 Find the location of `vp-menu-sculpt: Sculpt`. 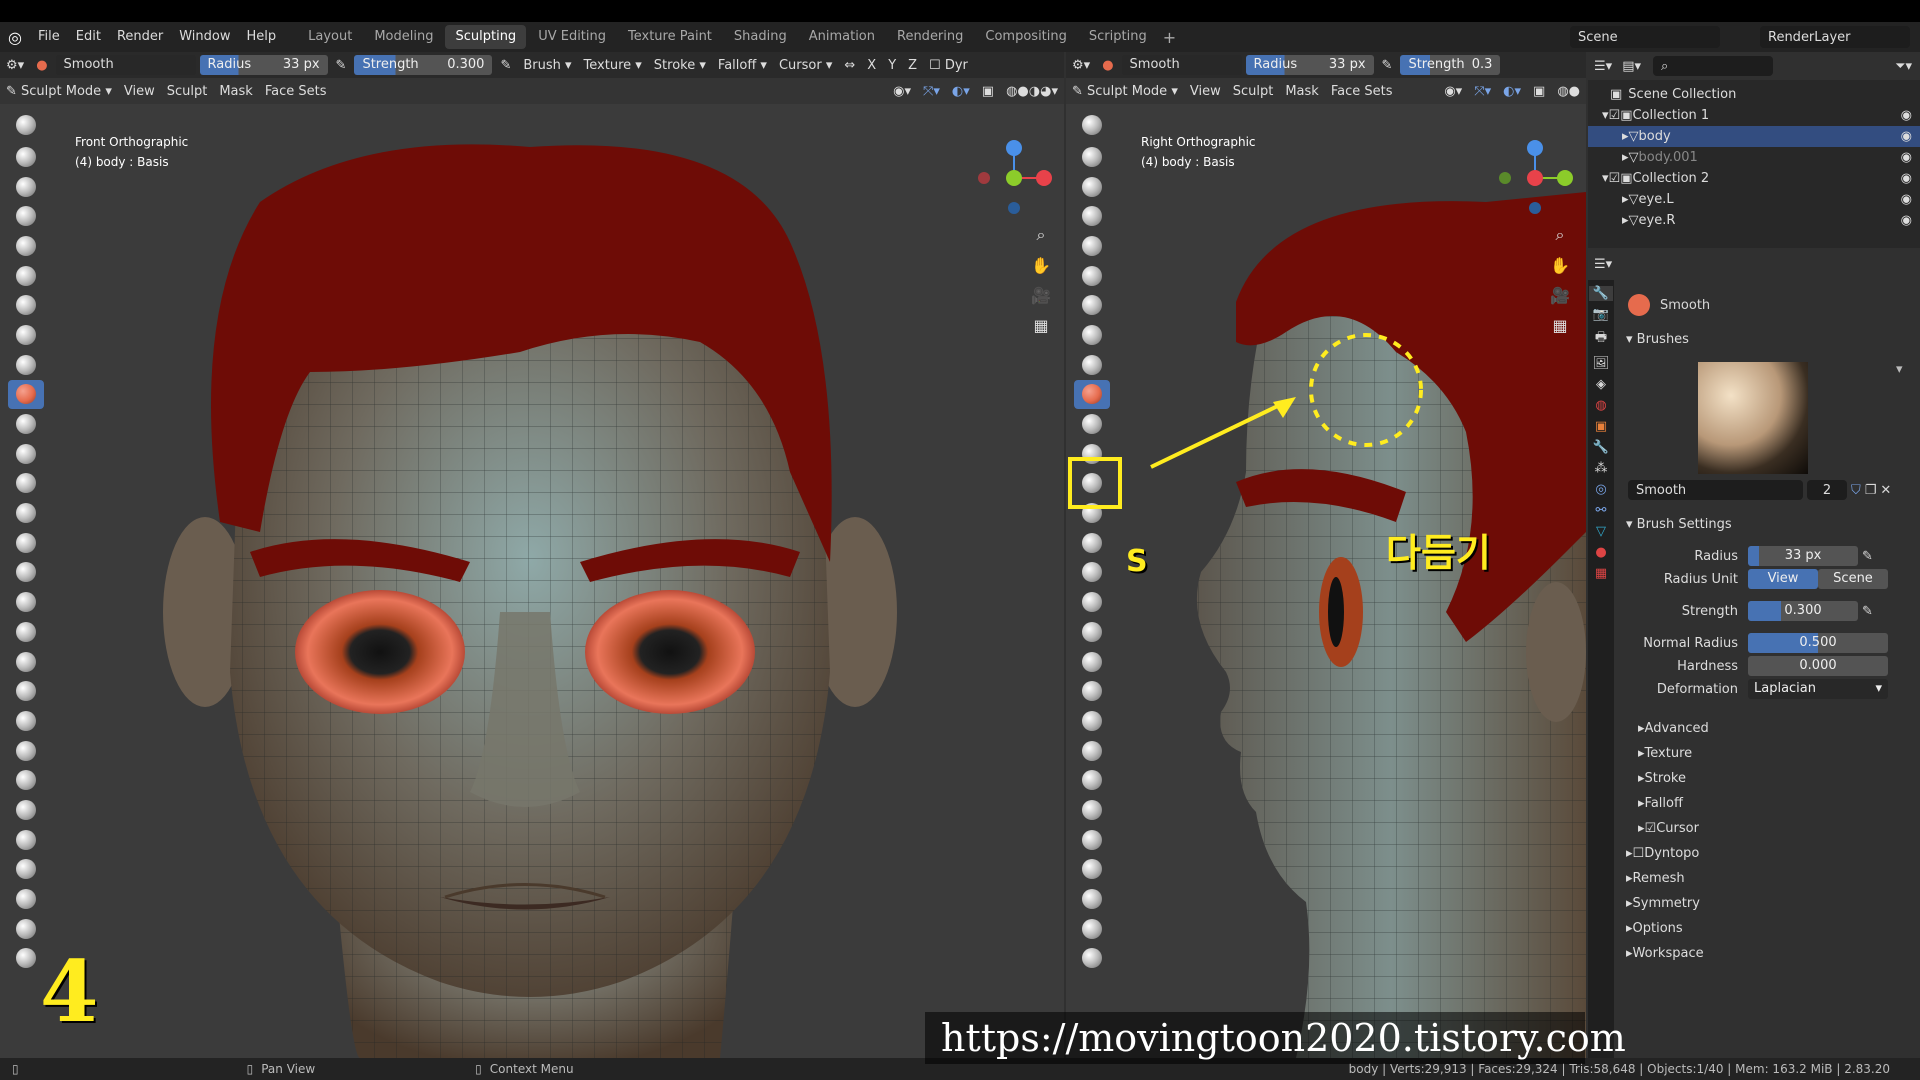

vp-menu-sculpt: Sculpt is located at coordinates (1253, 91).